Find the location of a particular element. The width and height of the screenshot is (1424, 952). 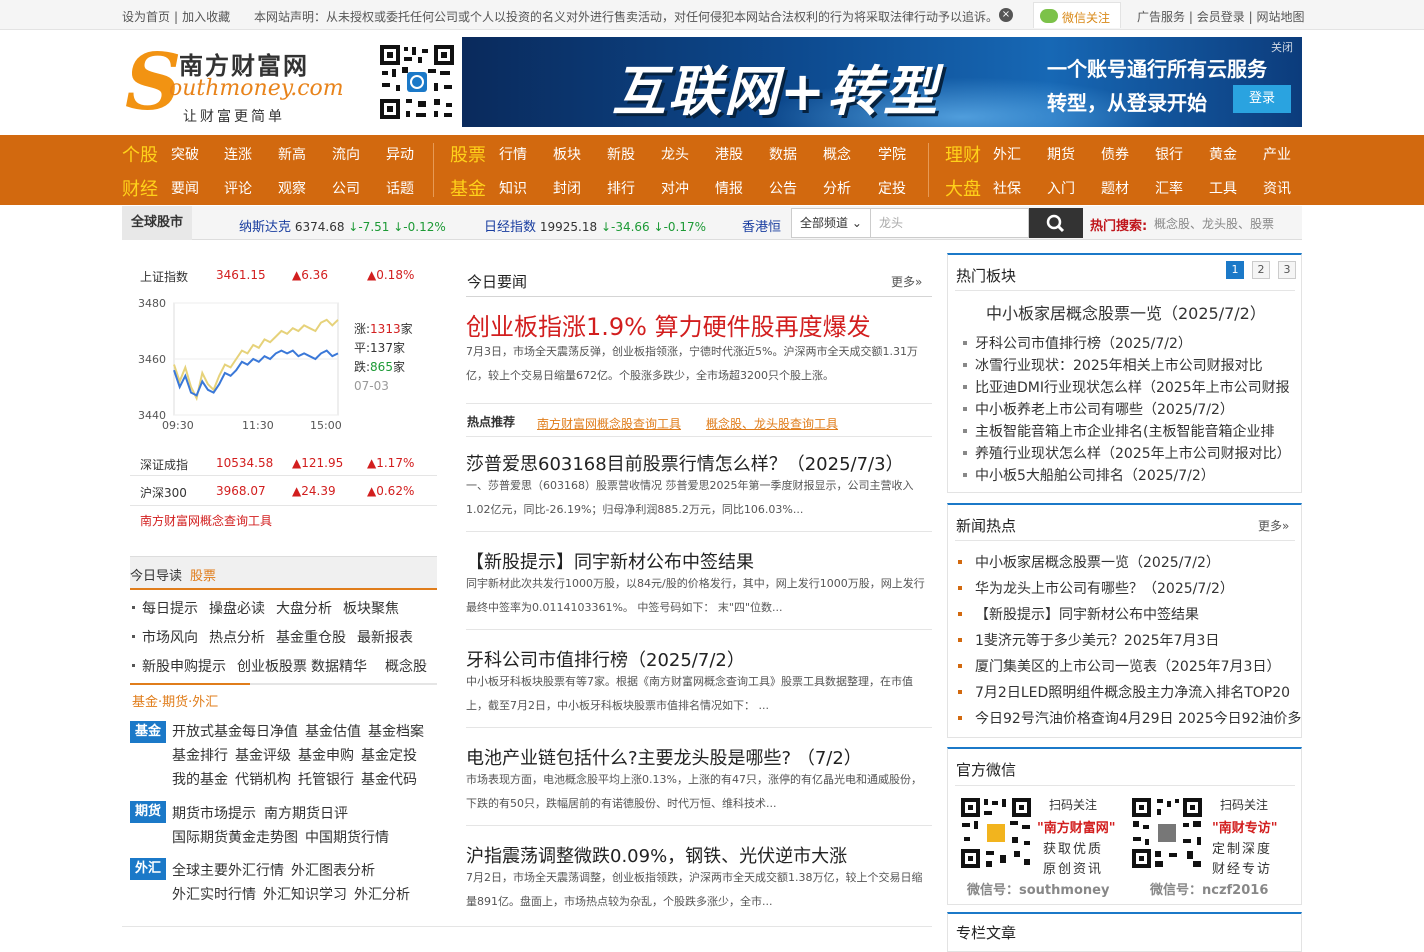

index-row-hs300: 沪深300 3968.07 ▲24.39 ▲0.62% is located at coordinates (288, 494).